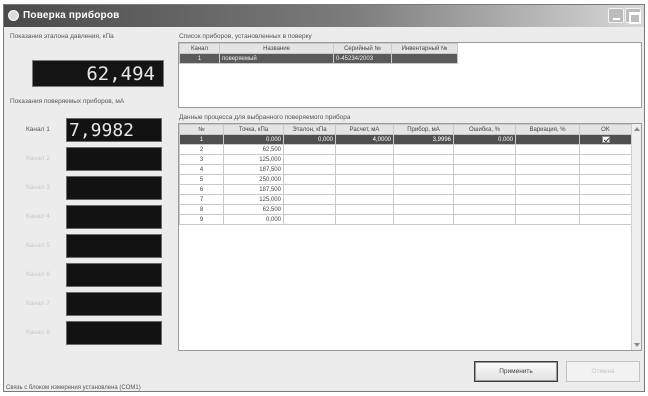 Image resolution: width=648 pixels, height=396 pixels. I want to click on col-header-calc: Расчет, мА, so click(364, 129).